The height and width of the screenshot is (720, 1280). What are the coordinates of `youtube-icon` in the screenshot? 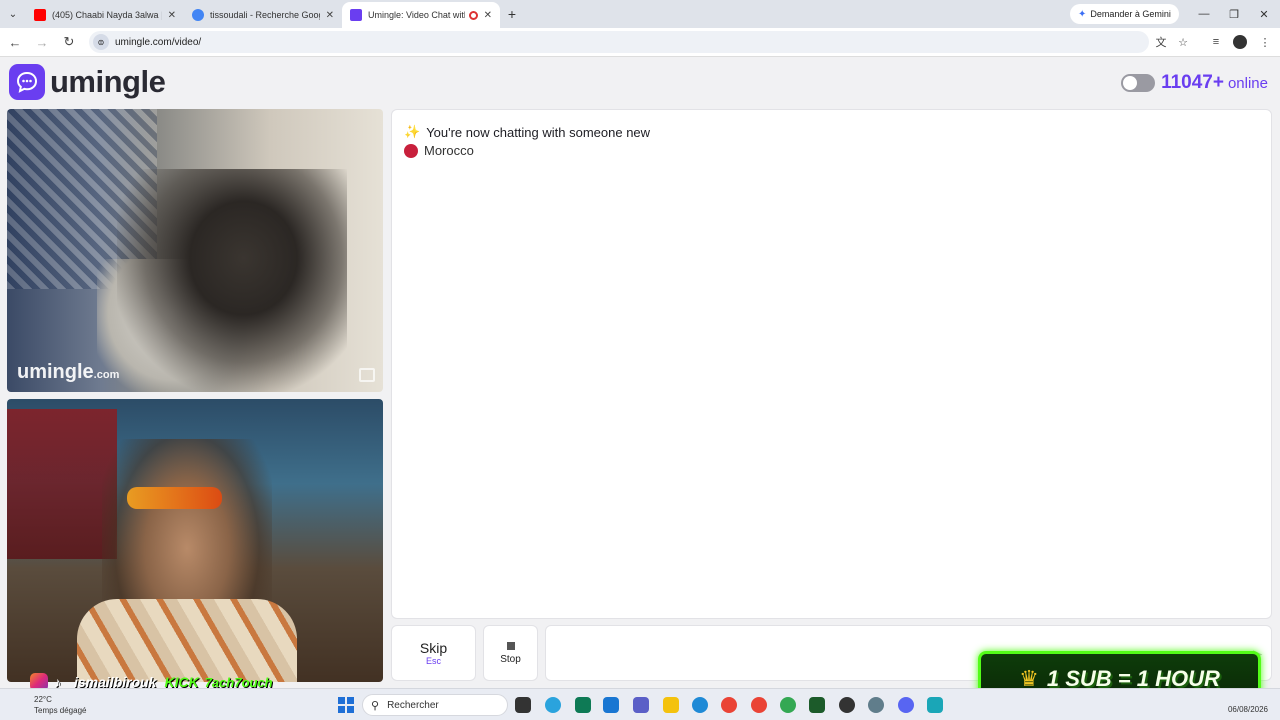 It's located at (40, 15).